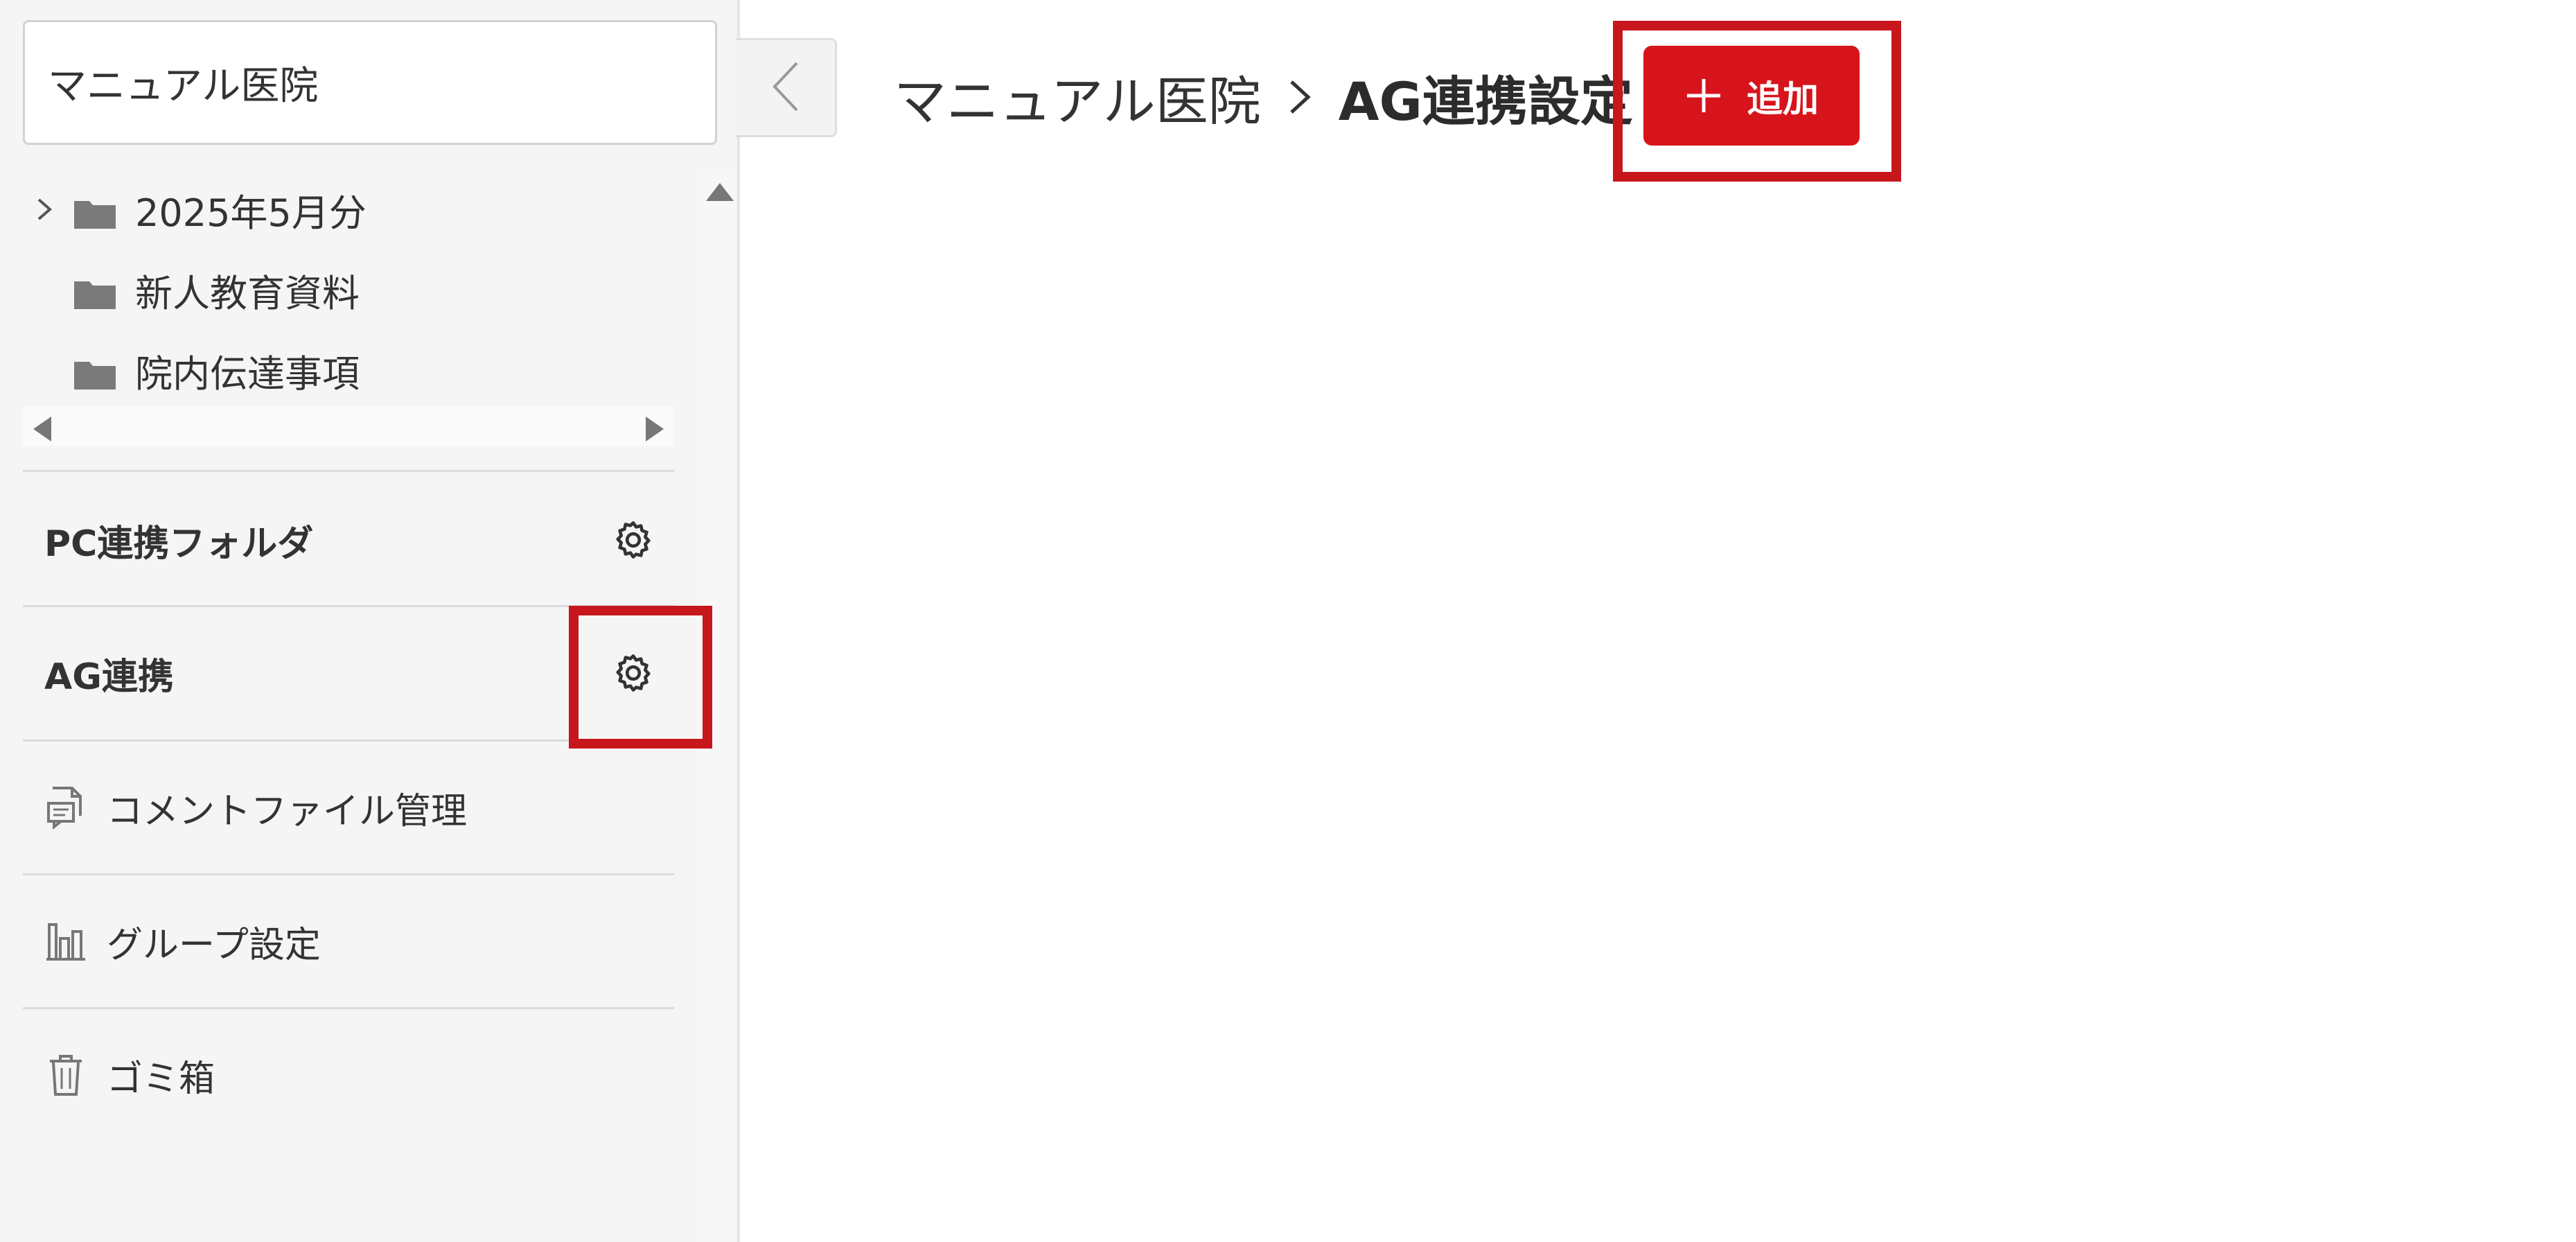  What do you see at coordinates (655, 429) in the screenshot?
I see `scroll-right-icon` at bounding box center [655, 429].